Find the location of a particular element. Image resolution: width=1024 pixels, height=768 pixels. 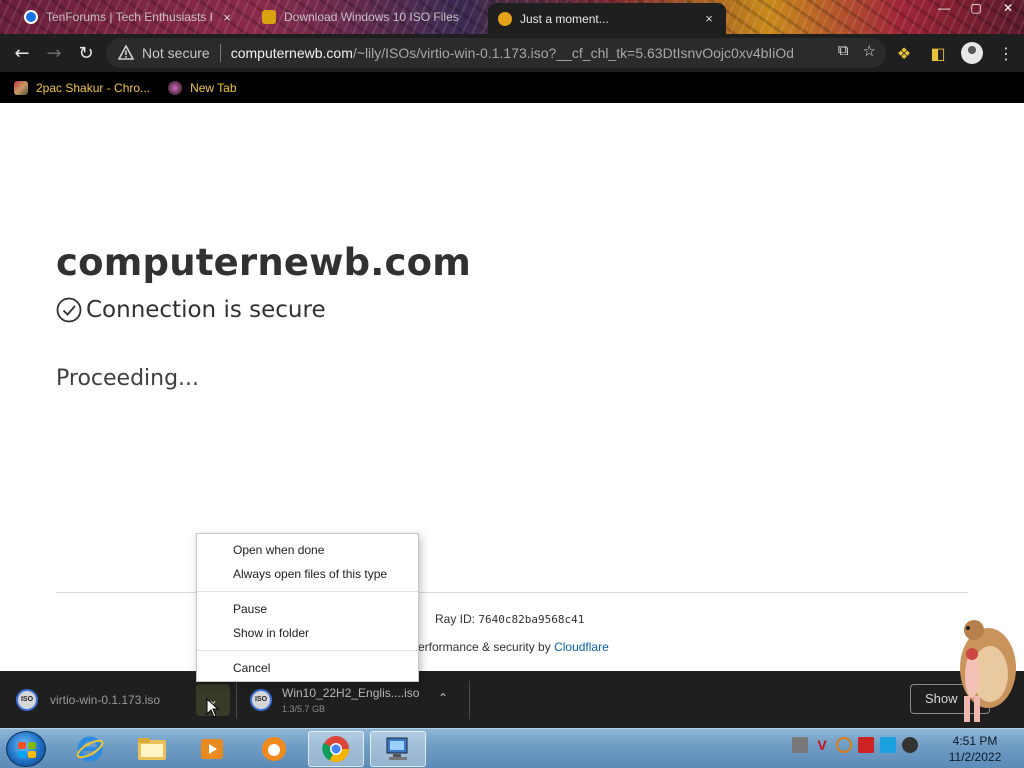

taskbar-internet-explorer is located at coordinates (90, 749).